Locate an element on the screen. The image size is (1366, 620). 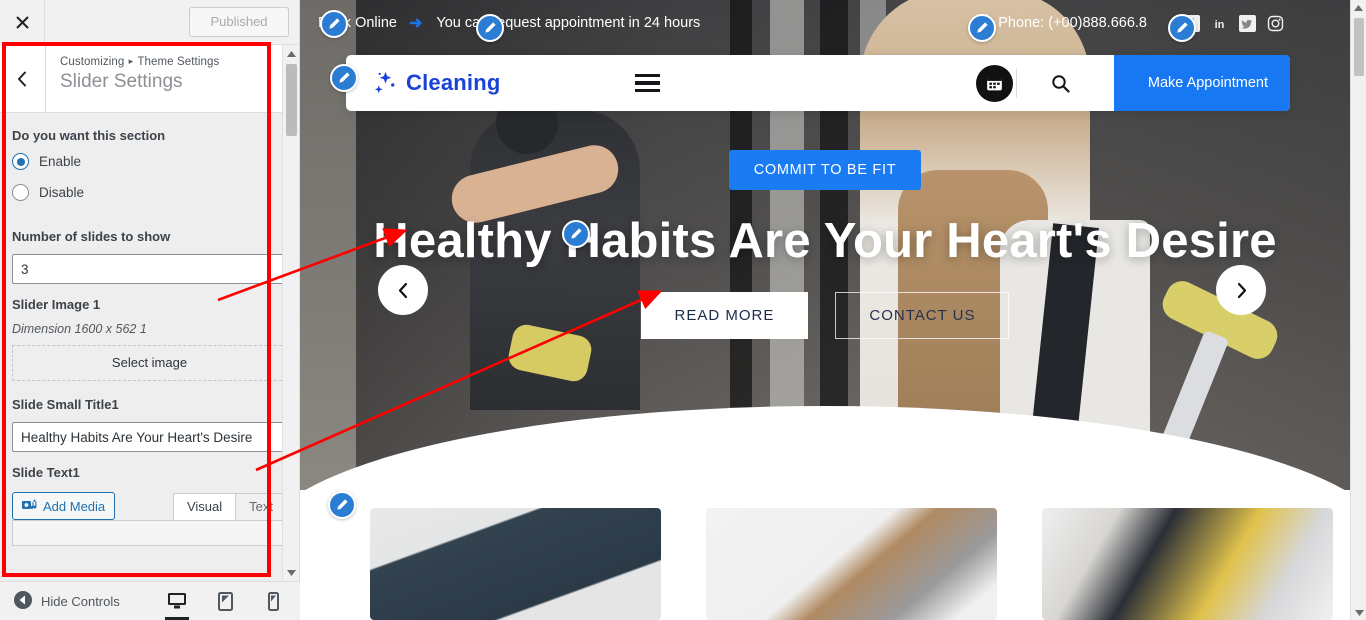
desktop-icon is located at coordinates (177, 601).